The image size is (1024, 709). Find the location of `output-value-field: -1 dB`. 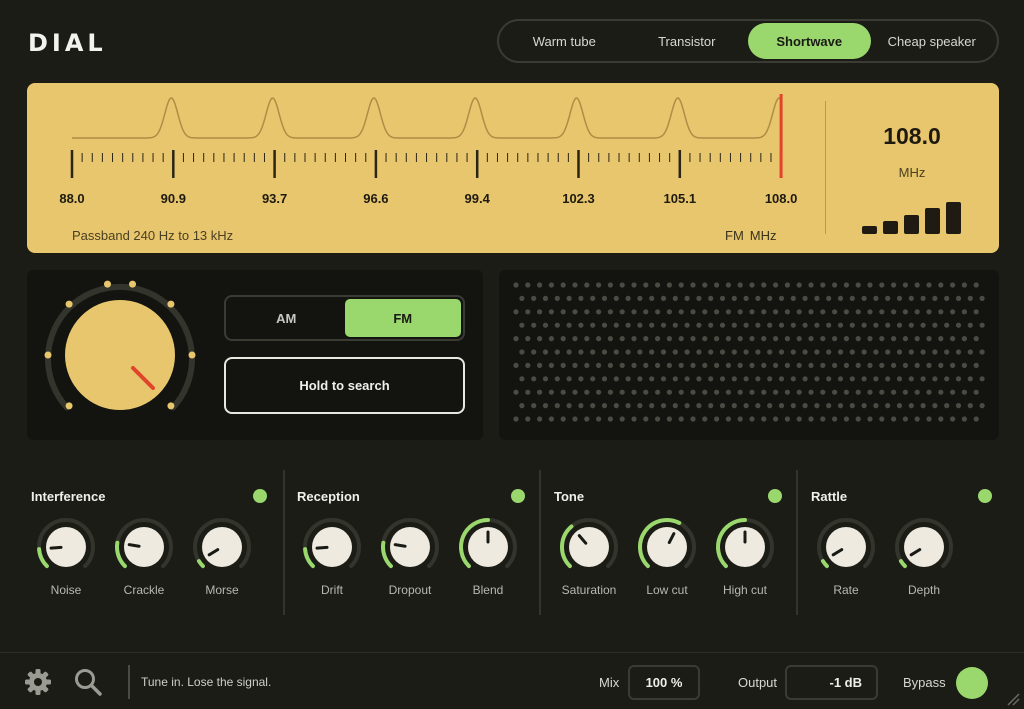

output-value-field: -1 dB is located at coordinates (831, 682).